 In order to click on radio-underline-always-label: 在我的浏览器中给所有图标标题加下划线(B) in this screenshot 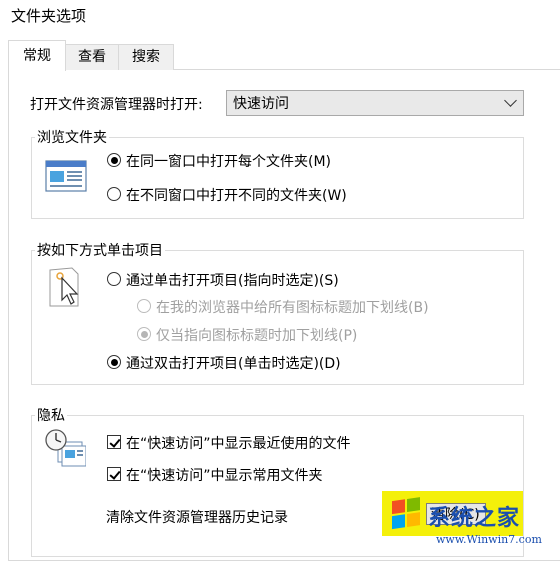, I will do `click(292, 308)`.